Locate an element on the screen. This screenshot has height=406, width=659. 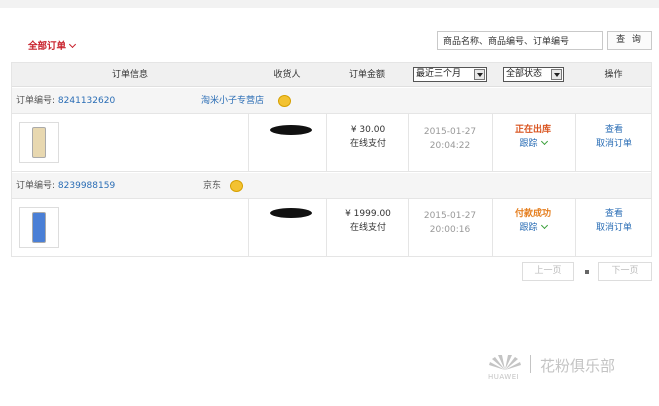
search-button: 查 询 is located at coordinates (629, 40).